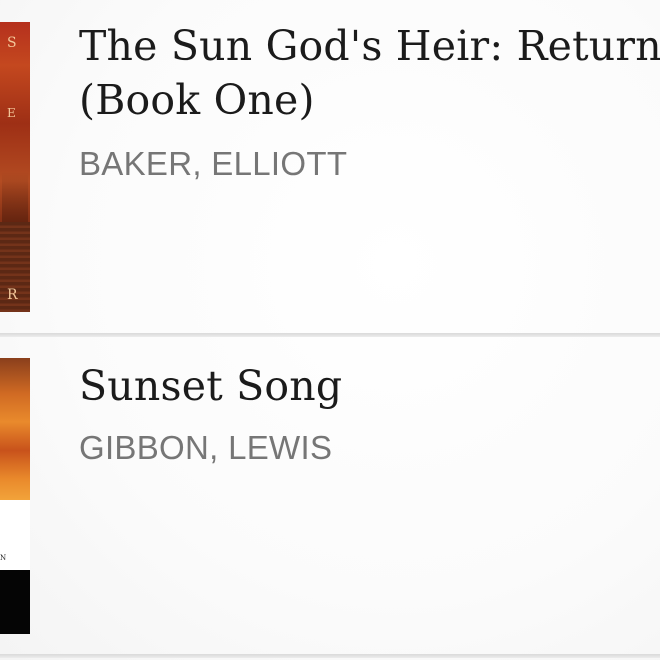 This screenshot has height=660, width=660. I want to click on cover-letter: E, so click(11, 113).